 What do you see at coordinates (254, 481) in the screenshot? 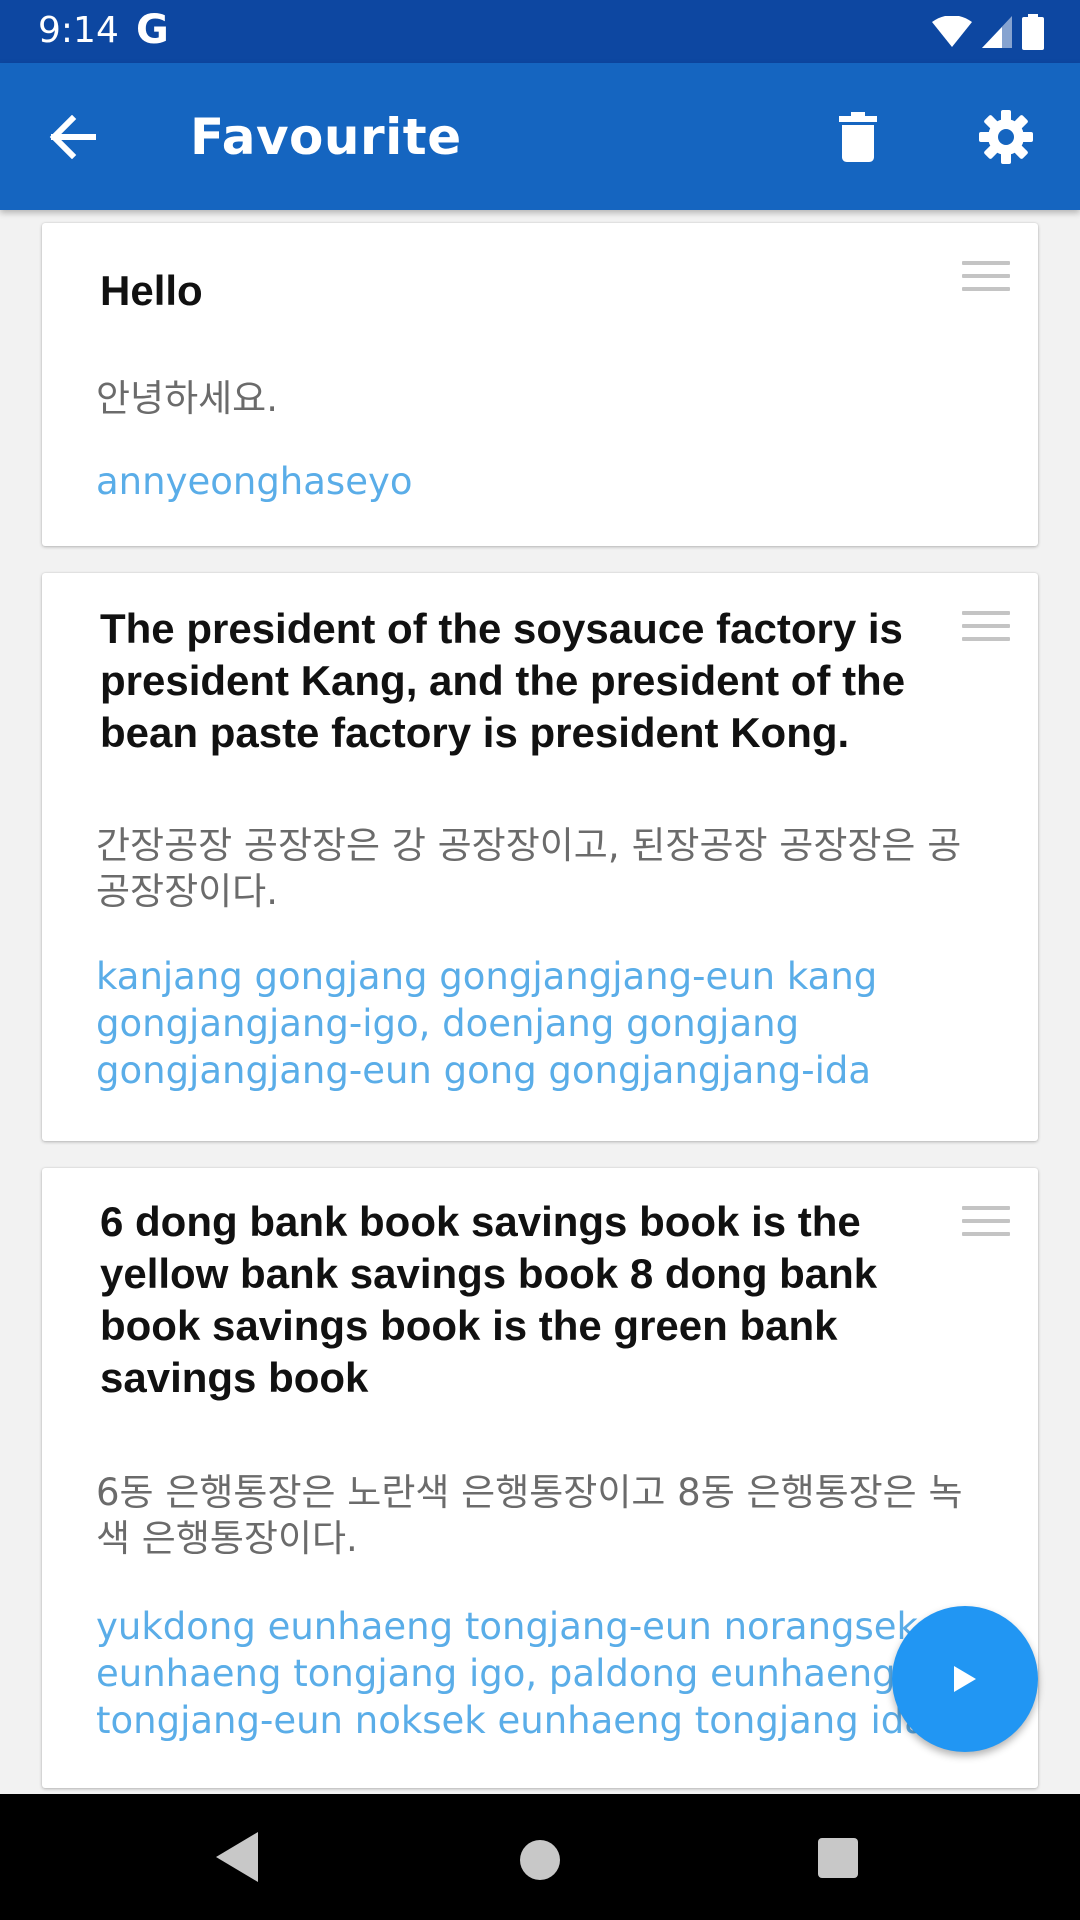
I see `romanized-phrase: annyeonghaseyo` at bounding box center [254, 481].